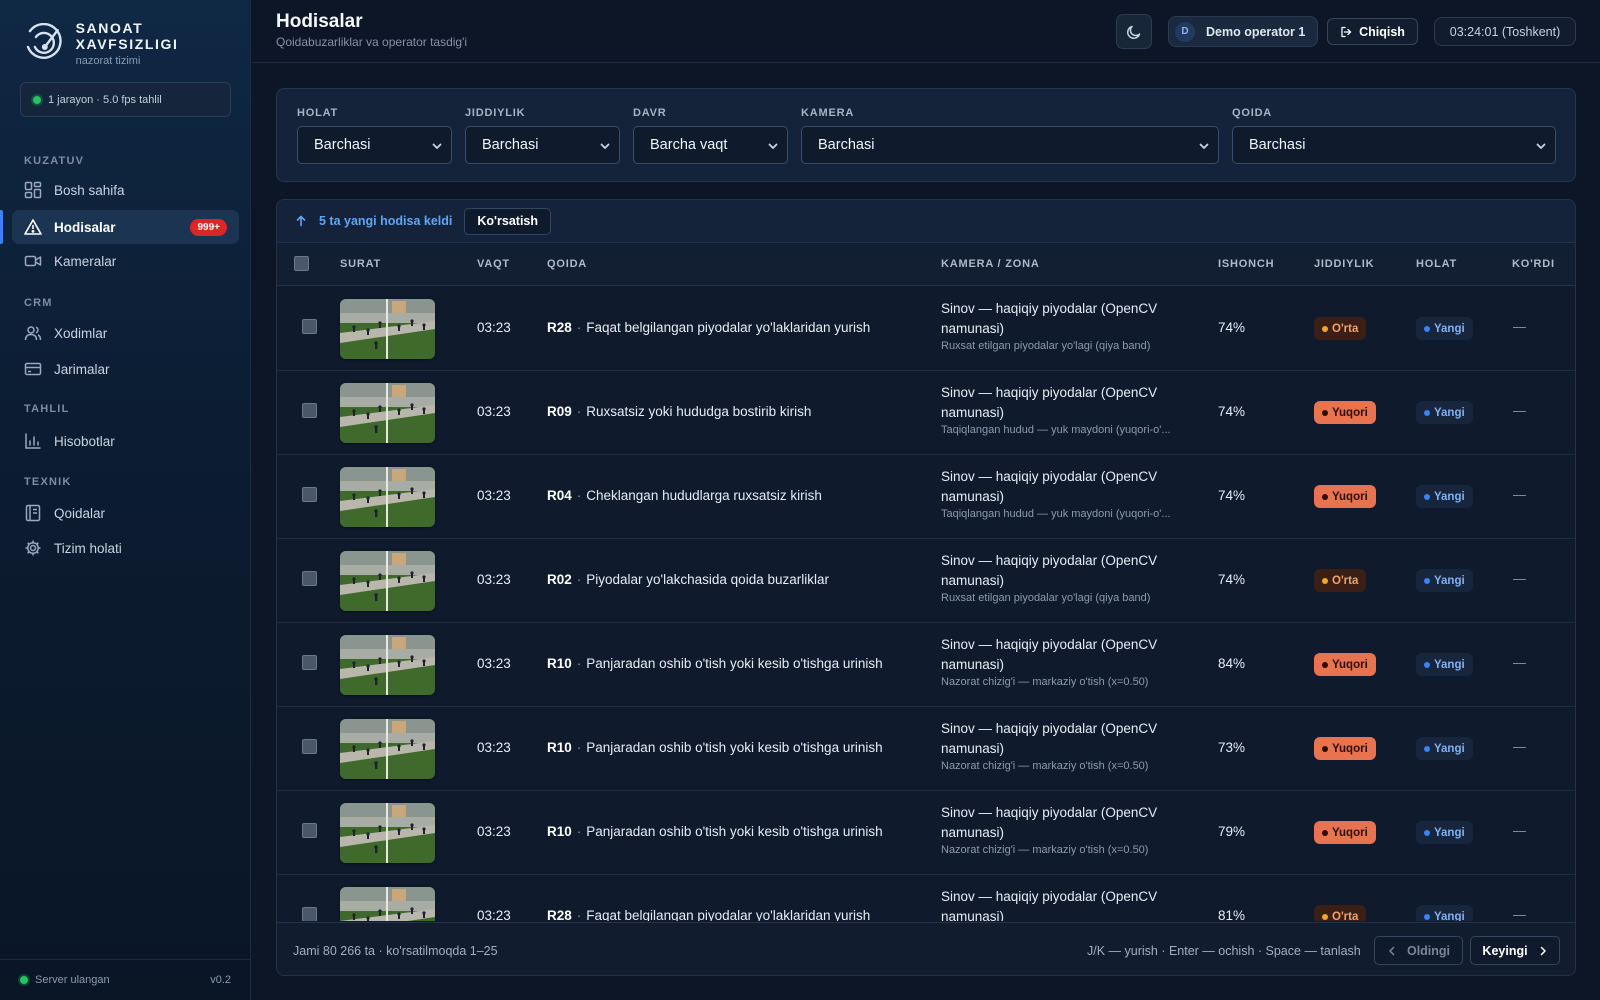 The width and height of the screenshot is (1600, 1000). What do you see at coordinates (1515, 950) in the screenshot?
I see `next-page-button: Keyingi` at bounding box center [1515, 950].